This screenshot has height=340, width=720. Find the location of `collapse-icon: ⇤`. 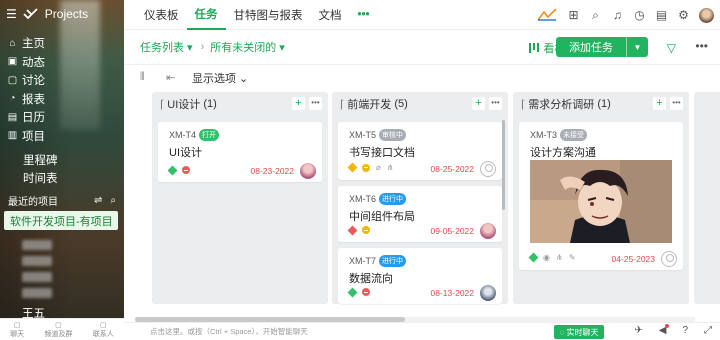

collapse-icon: ⇤ is located at coordinates (172, 77).